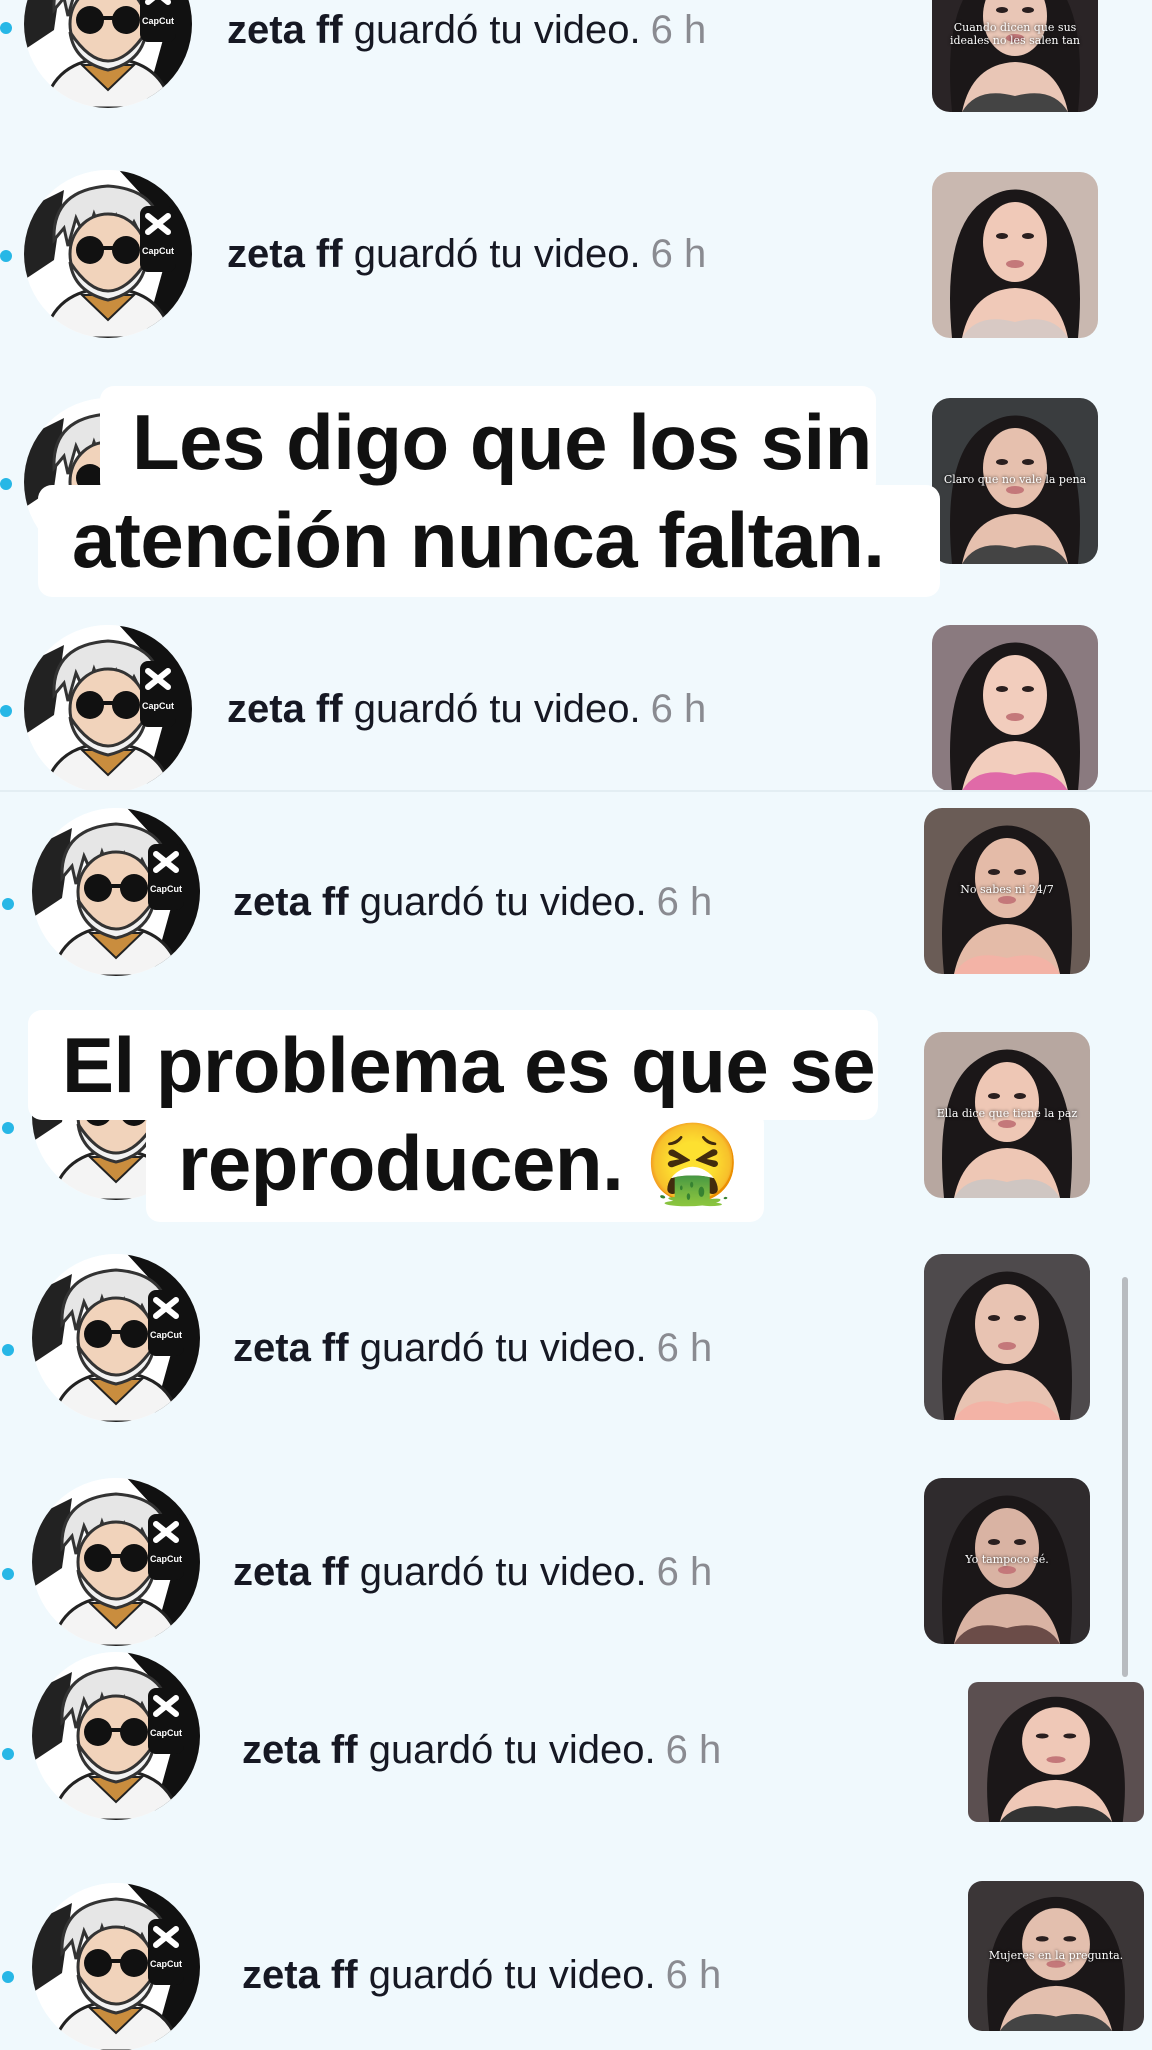 The height and width of the screenshot is (2050, 1152). I want to click on overlay-caption-line: El problema es que se, so click(469, 1065).